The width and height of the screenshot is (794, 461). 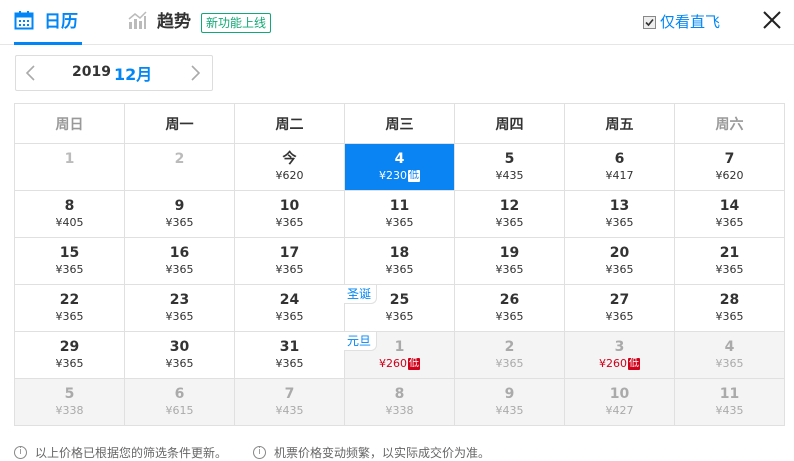 What do you see at coordinates (619, 214) in the screenshot?
I see `day-cell: 13 ¥365` at bounding box center [619, 214].